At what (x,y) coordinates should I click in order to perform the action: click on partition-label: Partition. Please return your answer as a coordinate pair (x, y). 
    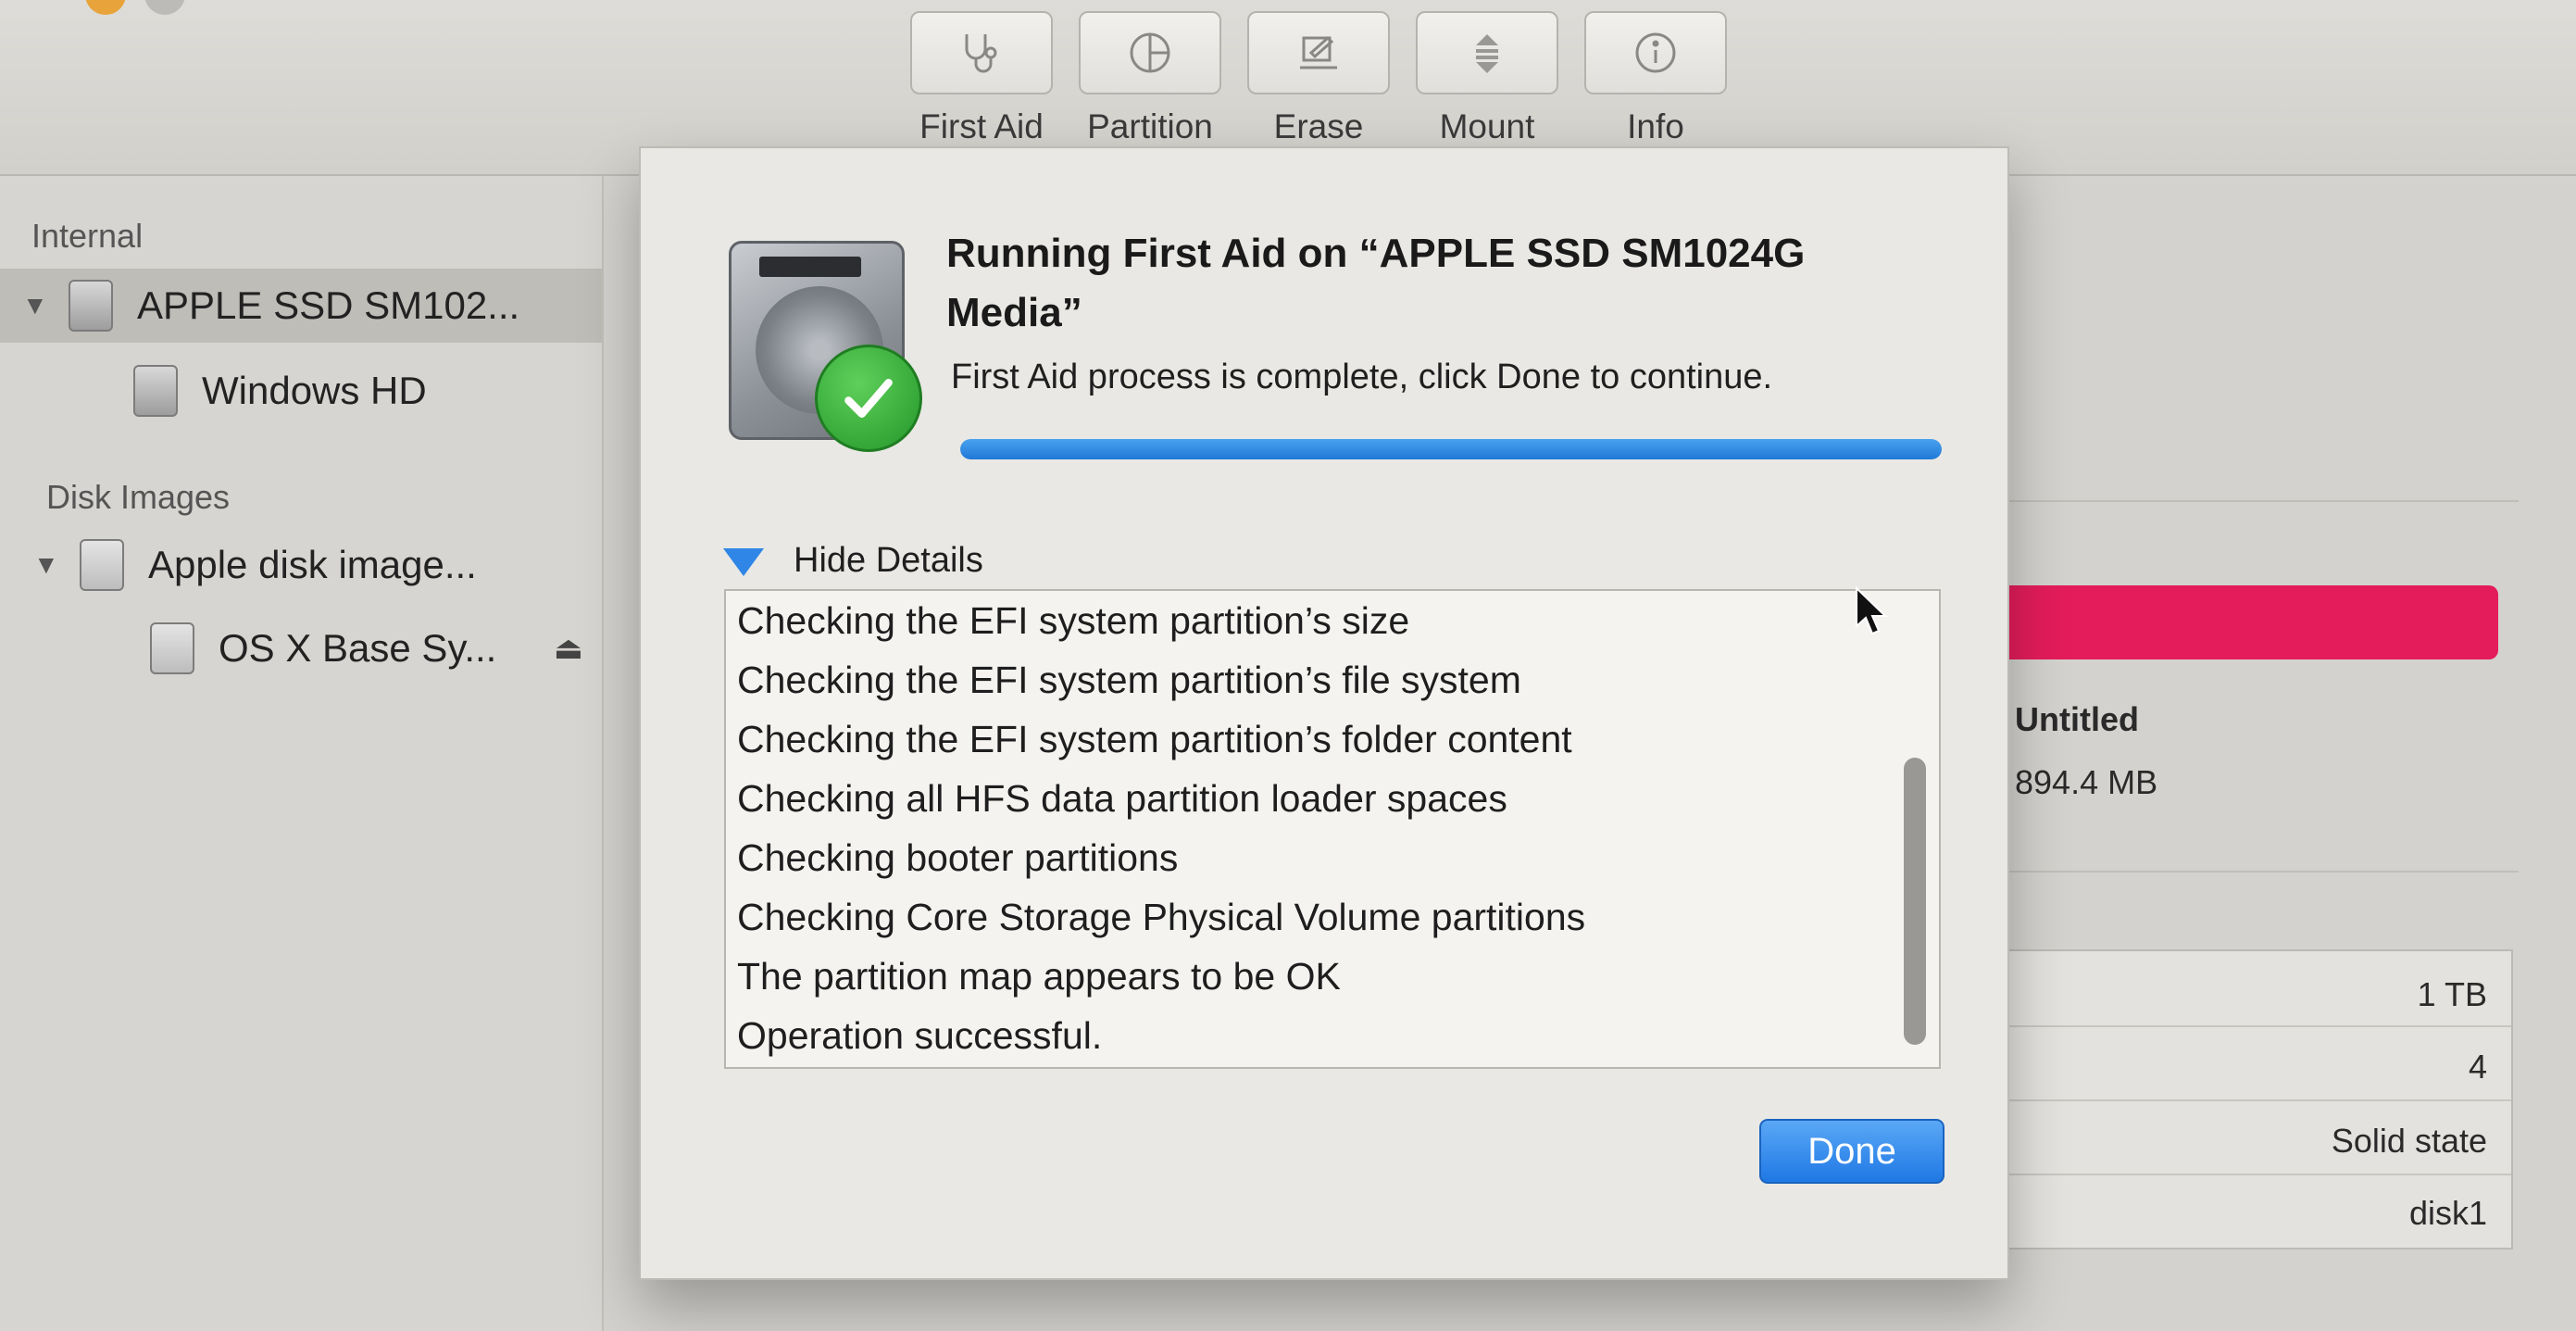
    Looking at the image, I should click on (1150, 126).